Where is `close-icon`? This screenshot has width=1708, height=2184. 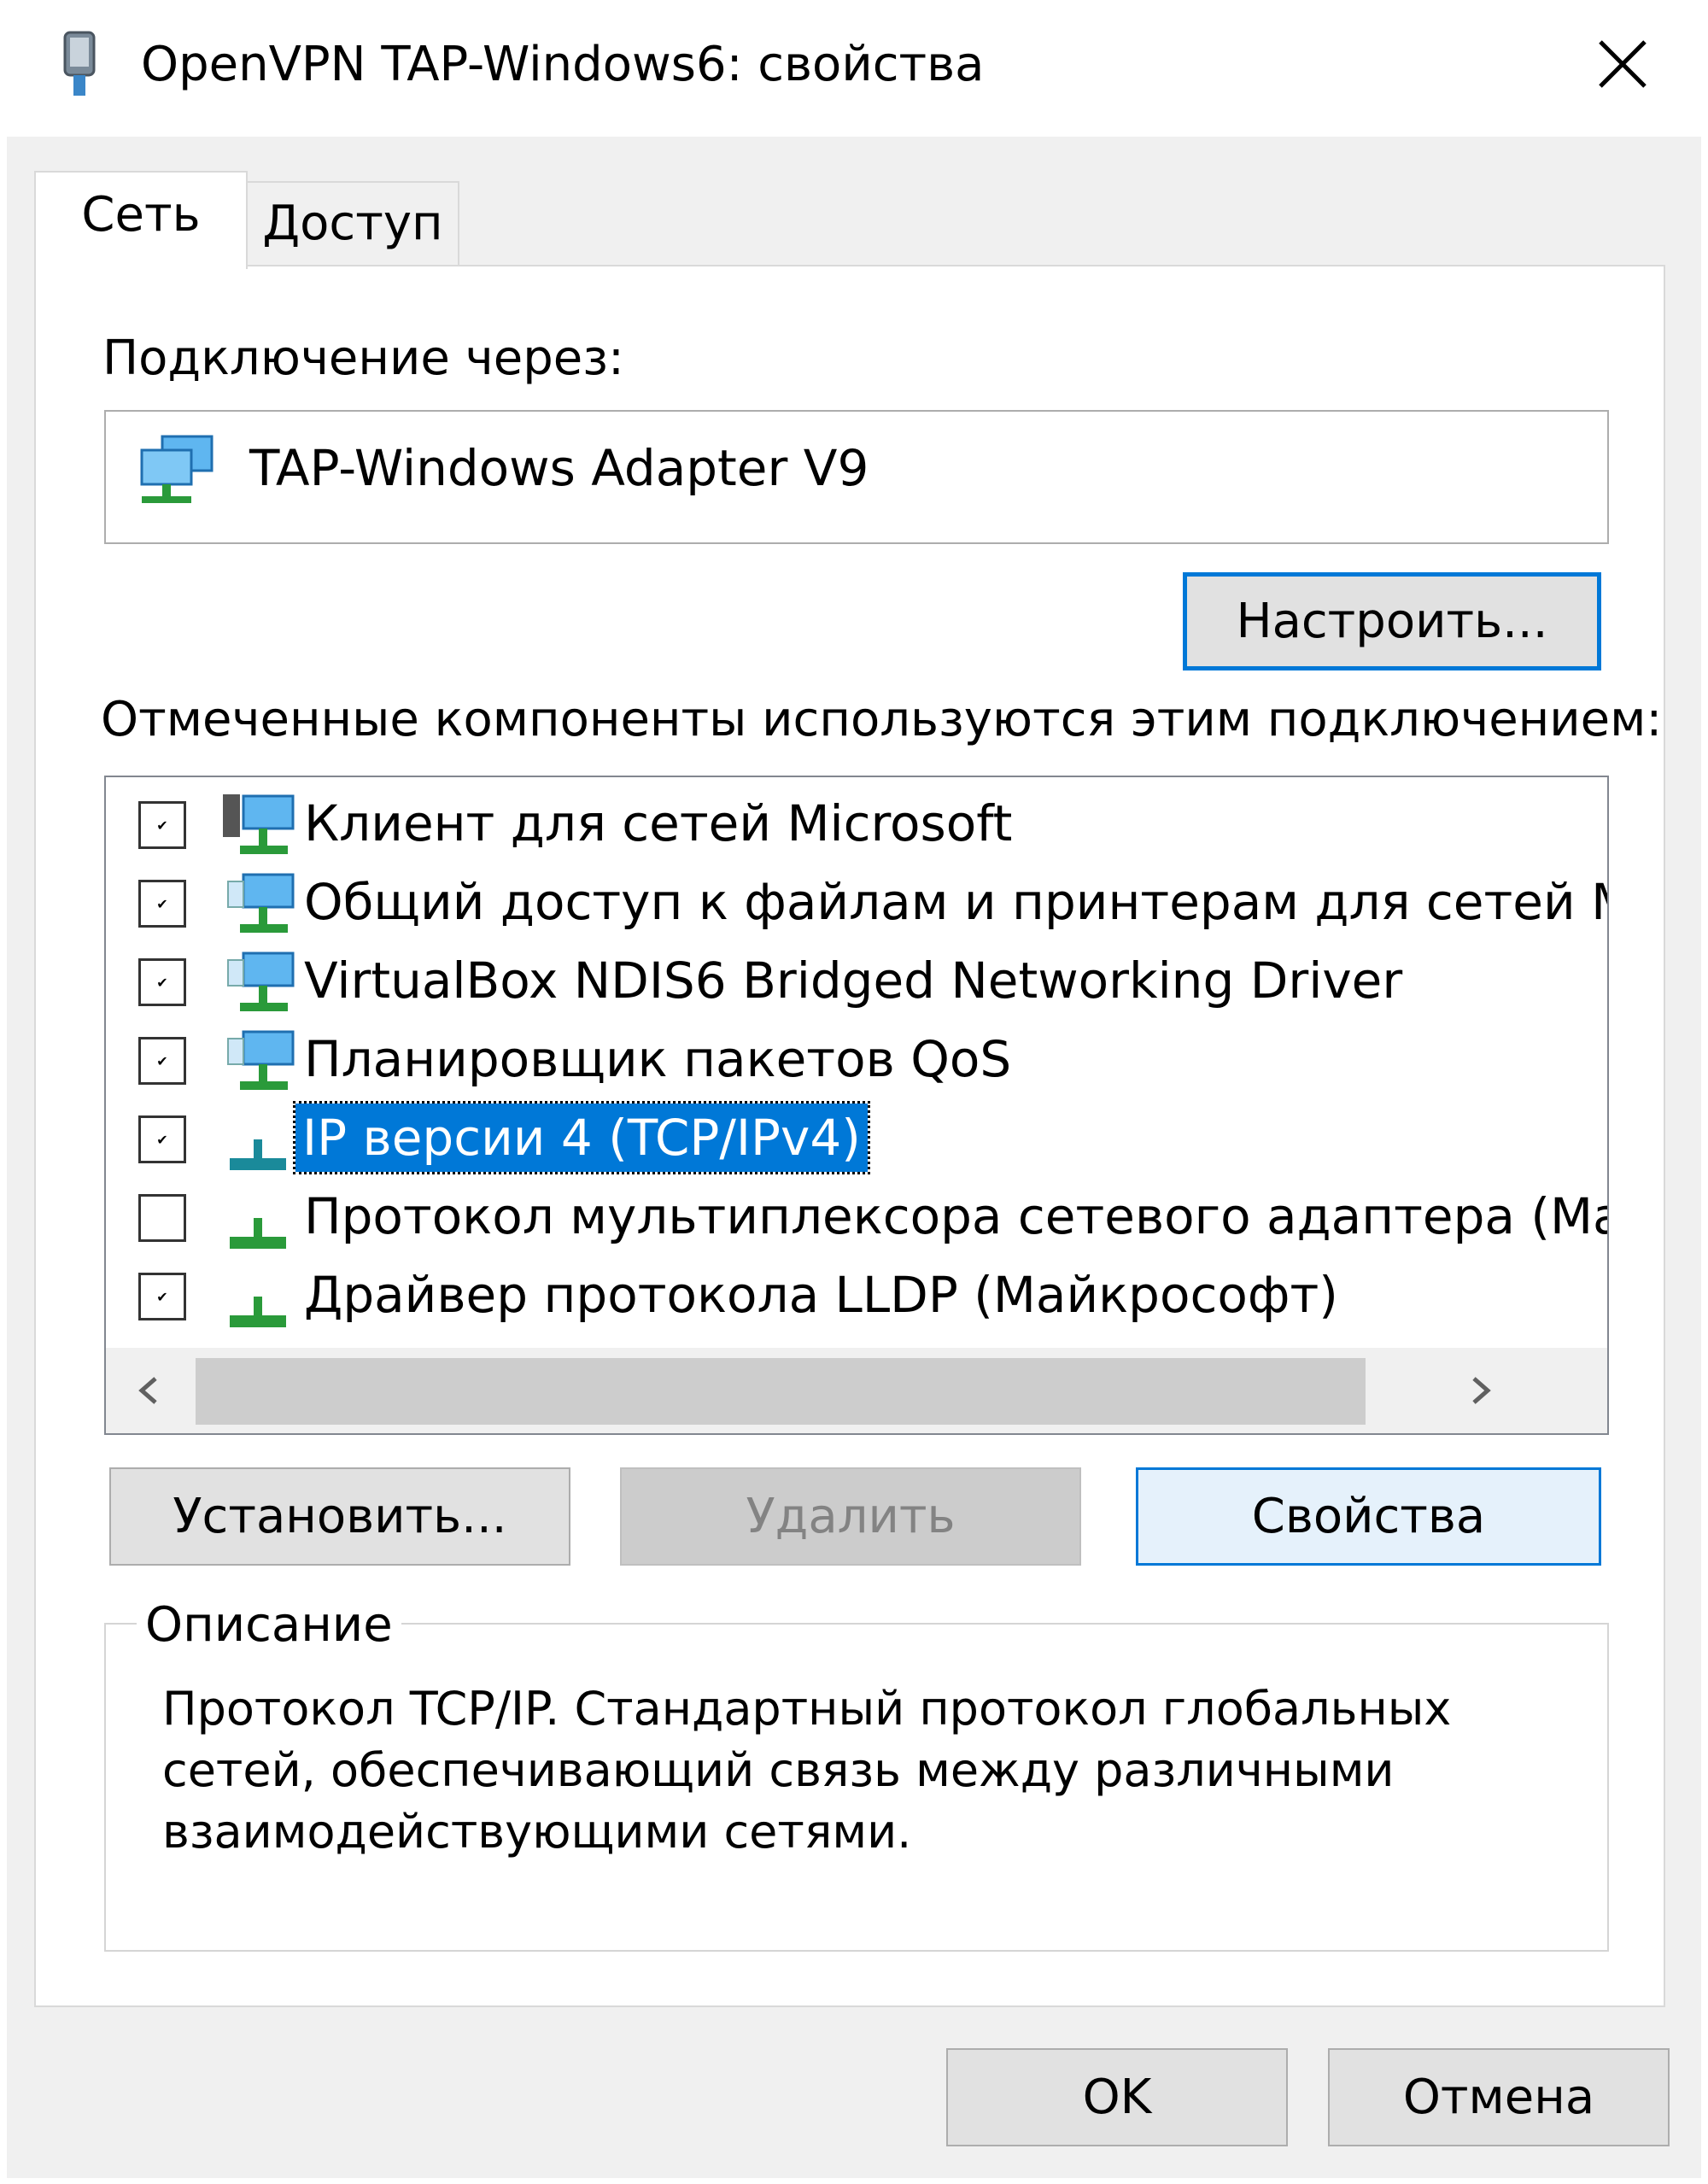
close-icon is located at coordinates (1623, 64).